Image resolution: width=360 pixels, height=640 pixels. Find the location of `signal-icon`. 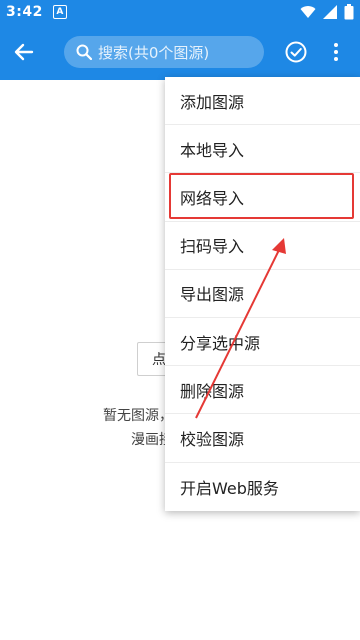

signal-icon is located at coordinates (330, 12).